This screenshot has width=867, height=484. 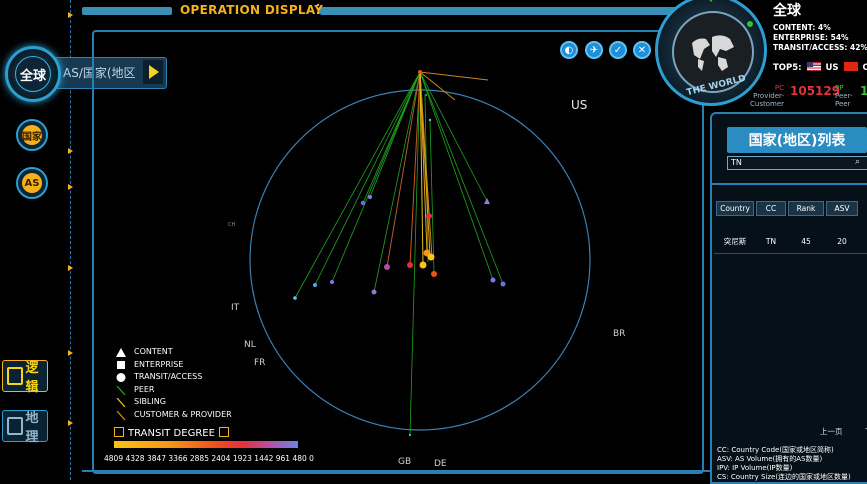 What do you see at coordinates (813, 66) in the screenshot?
I see `us-flag-icon` at bounding box center [813, 66].